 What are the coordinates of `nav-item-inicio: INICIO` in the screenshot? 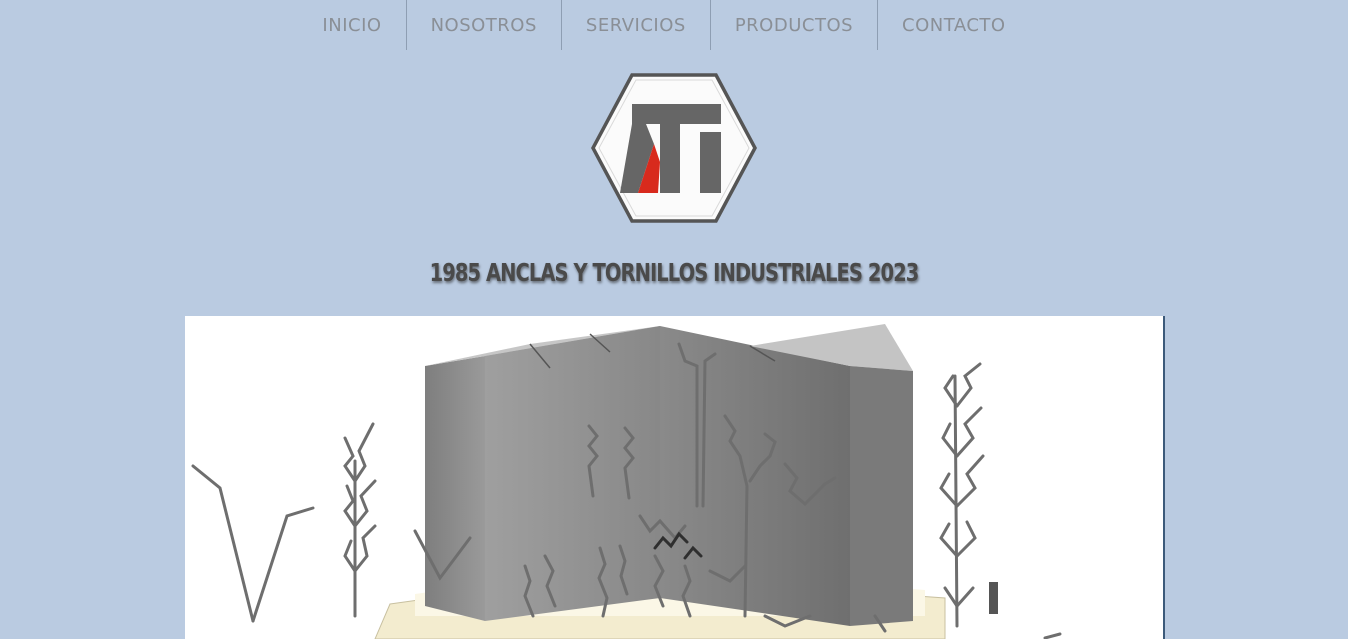 It's located at (351, 25).